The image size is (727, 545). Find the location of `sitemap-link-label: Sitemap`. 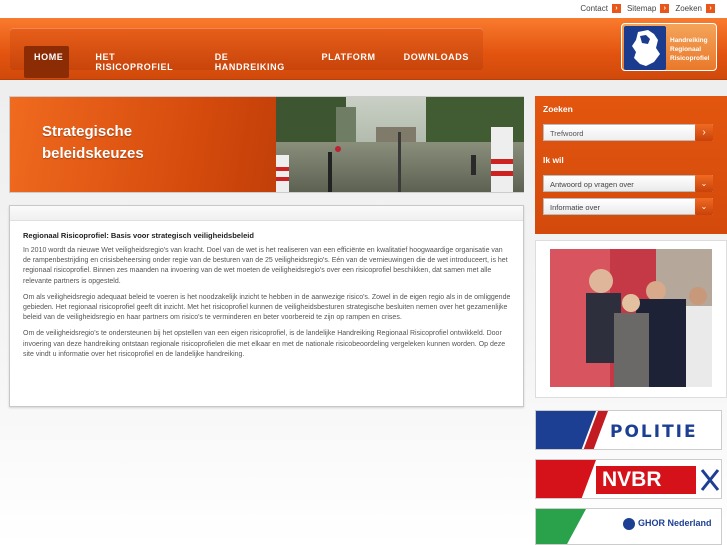

sitemap-link-label: Sitemap is located at coordinates (641, 8).